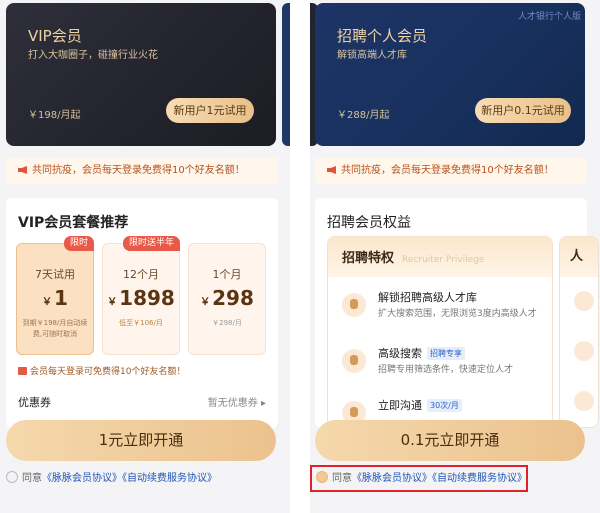 This screenshot has width=600, height=513. What do you see at coordinates (372, 55) in the screenshot?
I see `card-subtitle: 解锁高端人才库` at bounding box center [372, 55].